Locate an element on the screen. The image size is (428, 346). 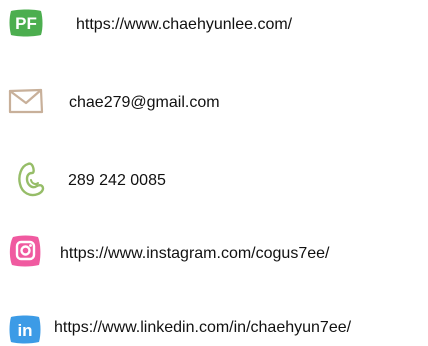
linkedin-icon-text: in is located at coordinates (24, 330).